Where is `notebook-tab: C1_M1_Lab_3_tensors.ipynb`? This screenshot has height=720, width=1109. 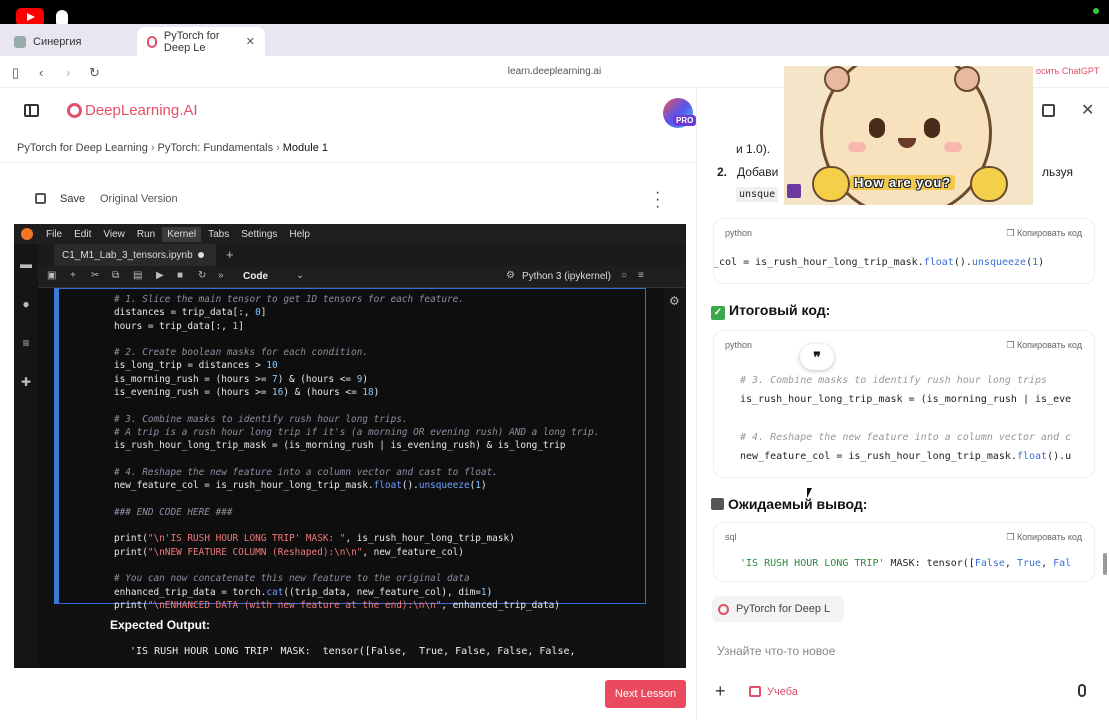
notebook-tab: C1_M1_Lab_3_tensors.ipynb is located at coordinates (135, 255).